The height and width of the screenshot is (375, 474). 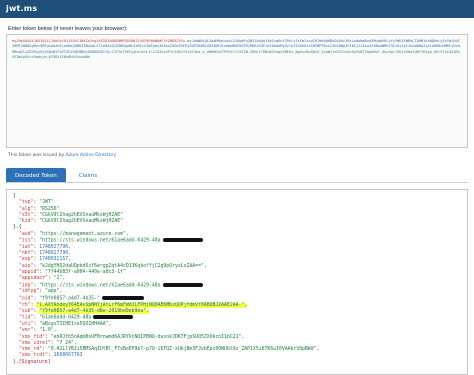 I want to click on claim-key: "oid", so click(x=26, y=299).